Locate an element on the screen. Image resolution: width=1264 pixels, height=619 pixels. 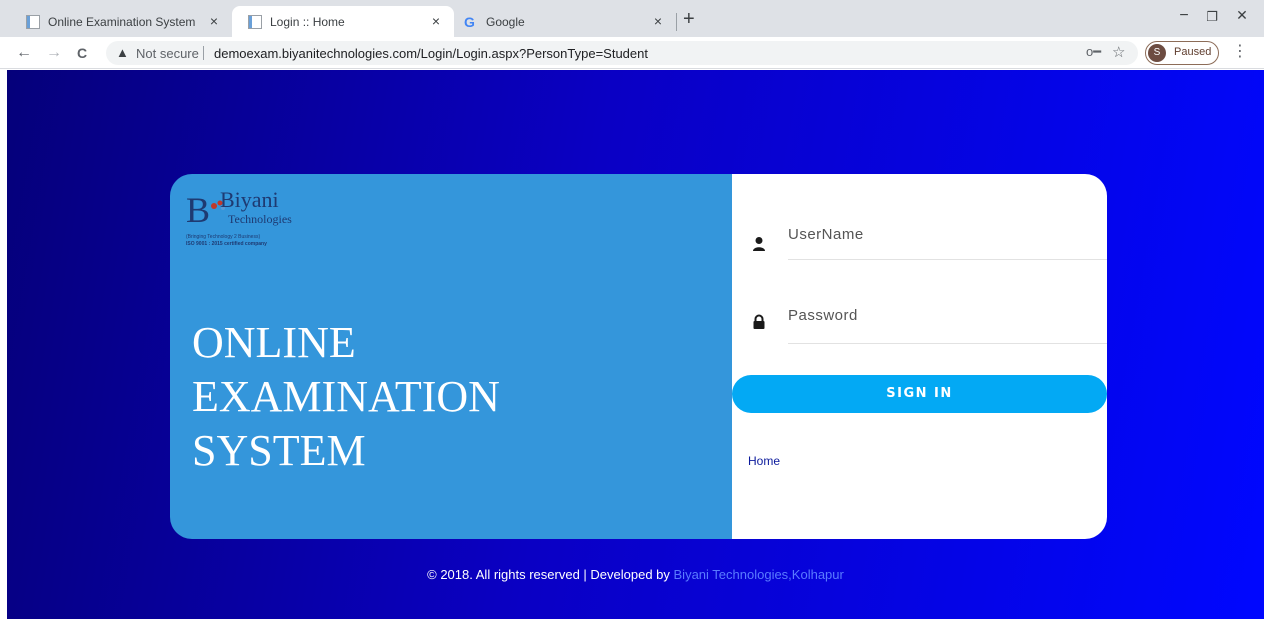
brand-sub: Technologies is located at coordinates (260, 219).